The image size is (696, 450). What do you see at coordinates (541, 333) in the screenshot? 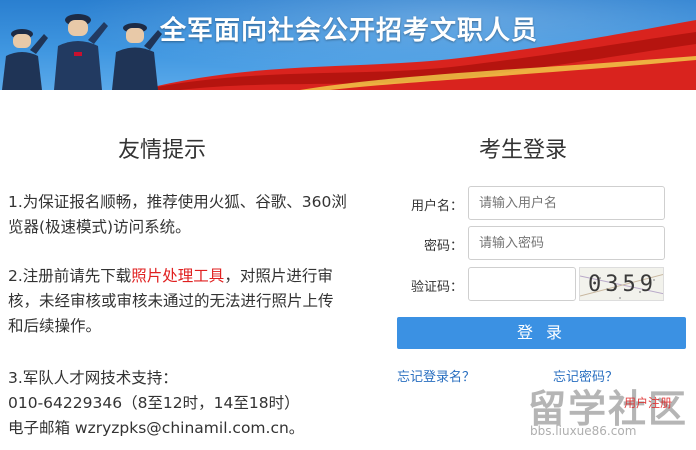
I see `login-button: 登 录` at bounding box center [541, 333].